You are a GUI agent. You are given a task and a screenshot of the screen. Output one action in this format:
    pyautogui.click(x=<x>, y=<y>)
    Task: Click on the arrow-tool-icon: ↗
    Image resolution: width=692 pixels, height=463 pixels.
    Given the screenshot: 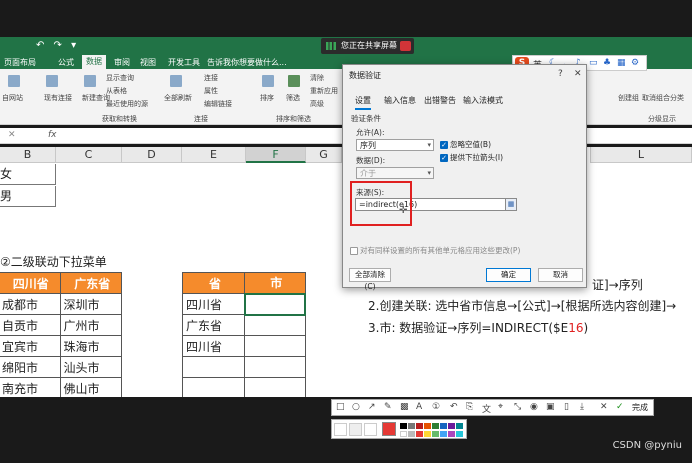 What is the action you would take?
    pyautogui.click(x=372, y=407)
    